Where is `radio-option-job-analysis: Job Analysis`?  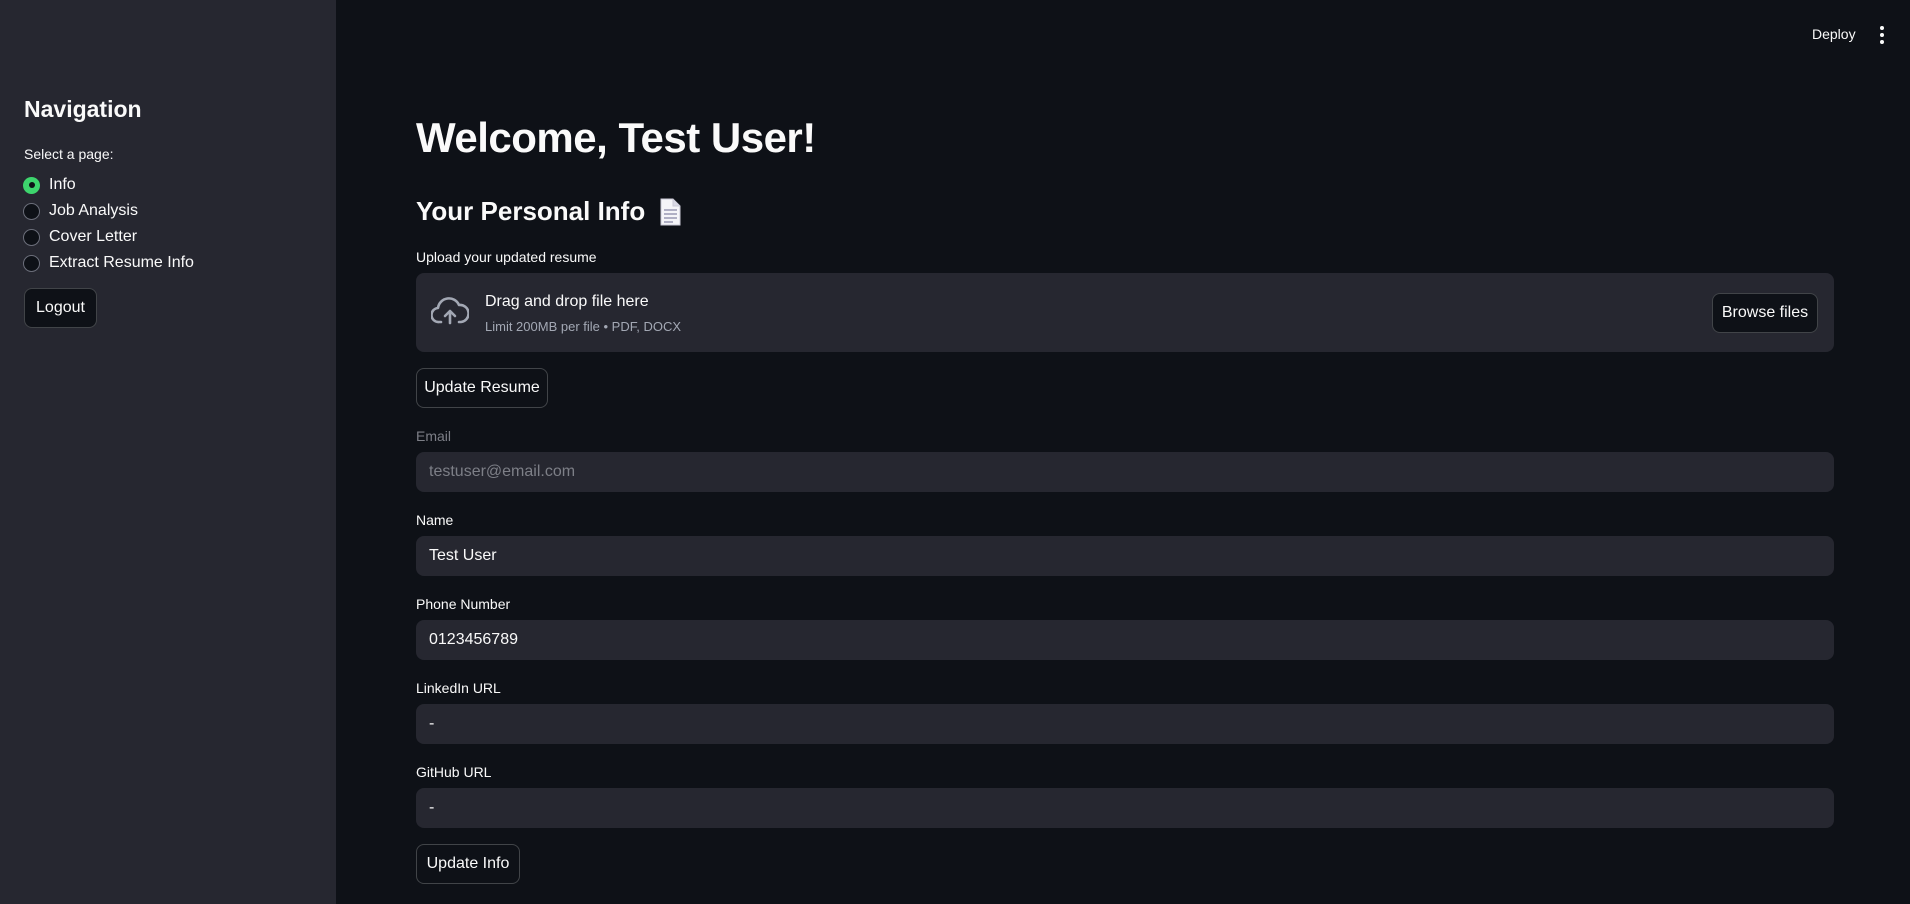 radio-option-job-analysis: Job Analysis is located at coordinates (108, 211).